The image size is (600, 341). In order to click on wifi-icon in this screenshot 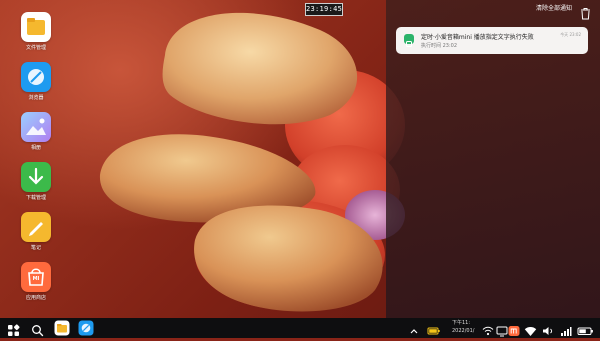, I will do `click(530, 329)`.